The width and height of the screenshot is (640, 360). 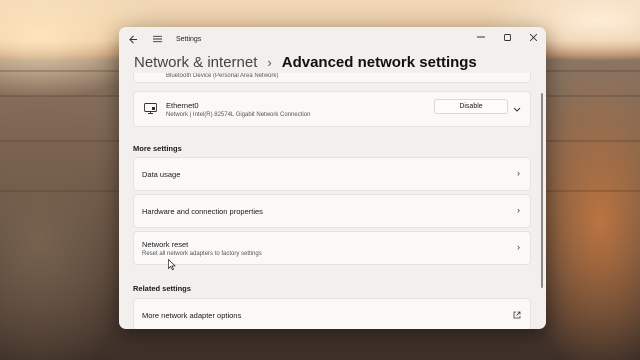 I want to click on settings-item-label: Hardware and connection properties, so click(x=202, y=211).